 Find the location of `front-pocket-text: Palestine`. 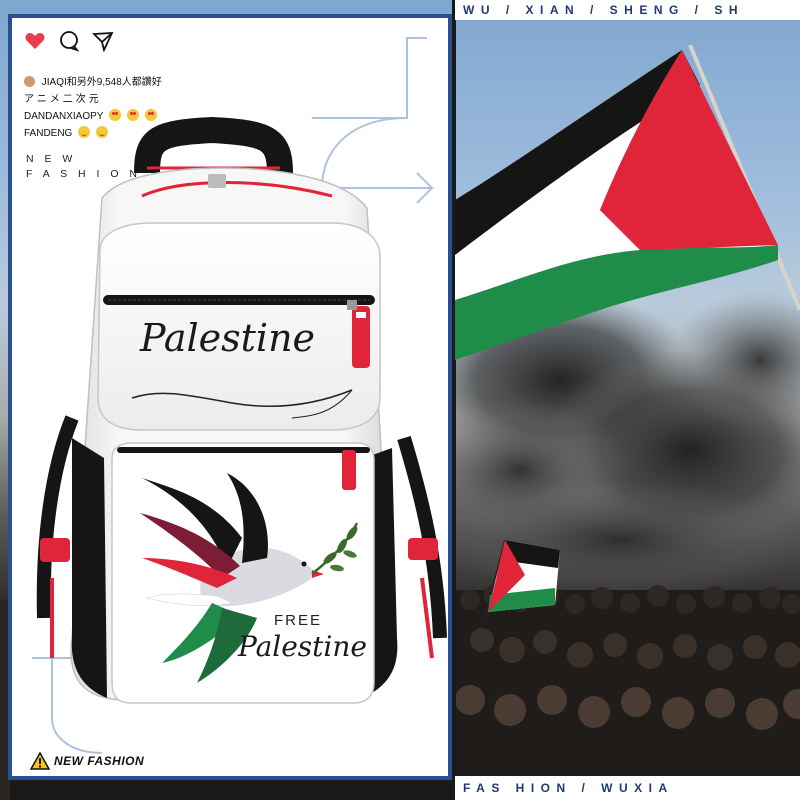

front-pocket-text: Palestine is located at coordinates (228, 338).